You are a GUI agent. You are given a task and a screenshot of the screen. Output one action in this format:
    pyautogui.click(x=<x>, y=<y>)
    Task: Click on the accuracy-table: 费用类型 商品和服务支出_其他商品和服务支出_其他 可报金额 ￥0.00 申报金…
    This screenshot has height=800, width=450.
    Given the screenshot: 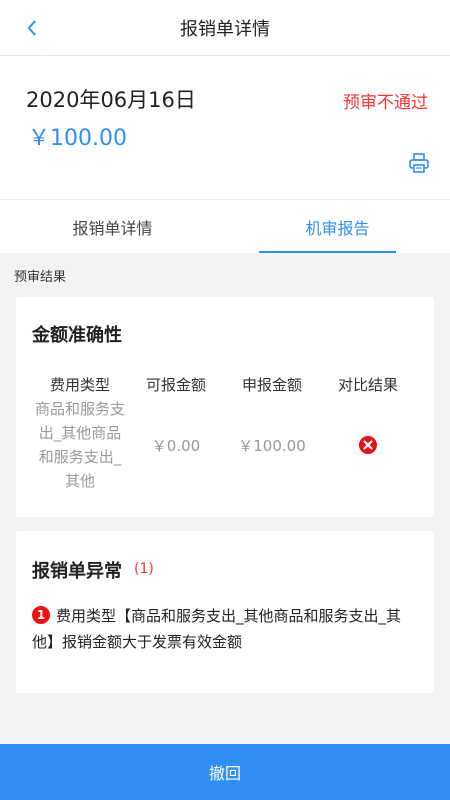 What is the action you would take?
    pyautogui.click(x=225, y=433)
    